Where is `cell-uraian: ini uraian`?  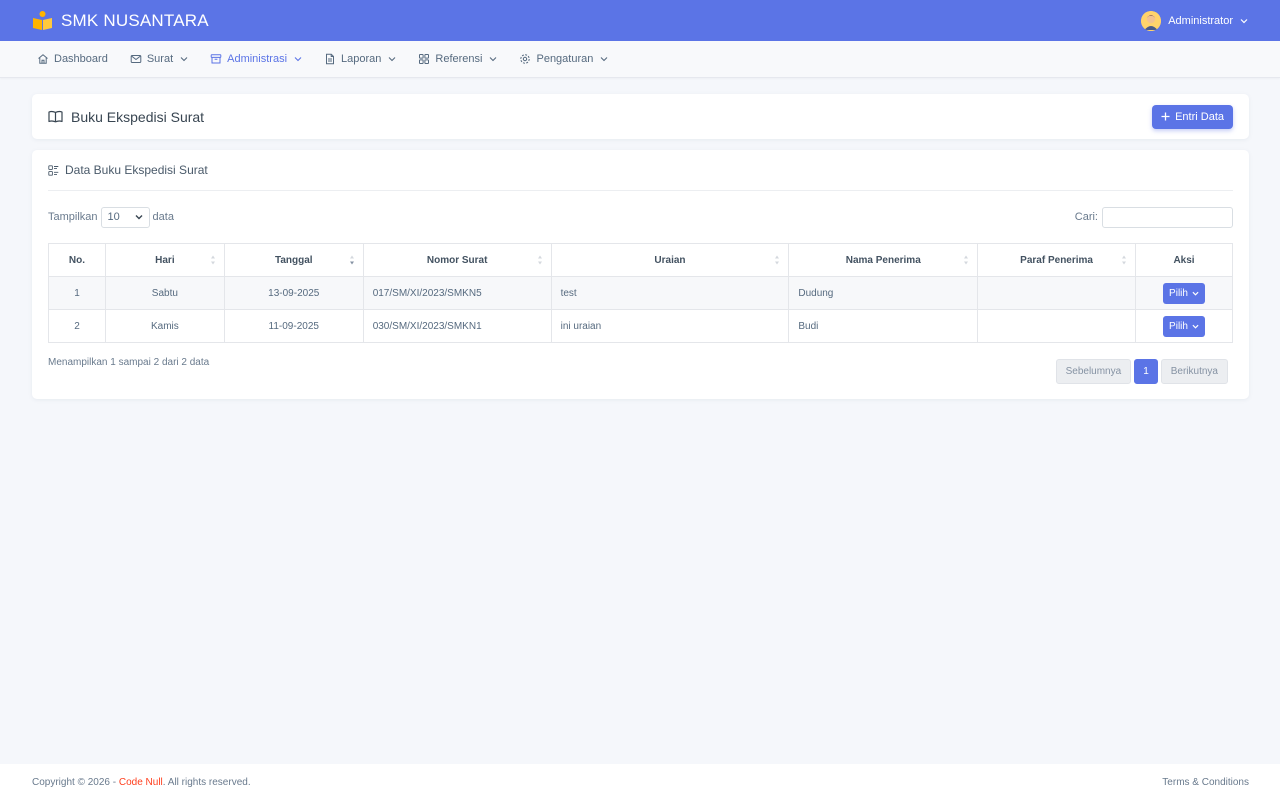 cell-uraian: ini uraian is located at coordinates (670, 326).